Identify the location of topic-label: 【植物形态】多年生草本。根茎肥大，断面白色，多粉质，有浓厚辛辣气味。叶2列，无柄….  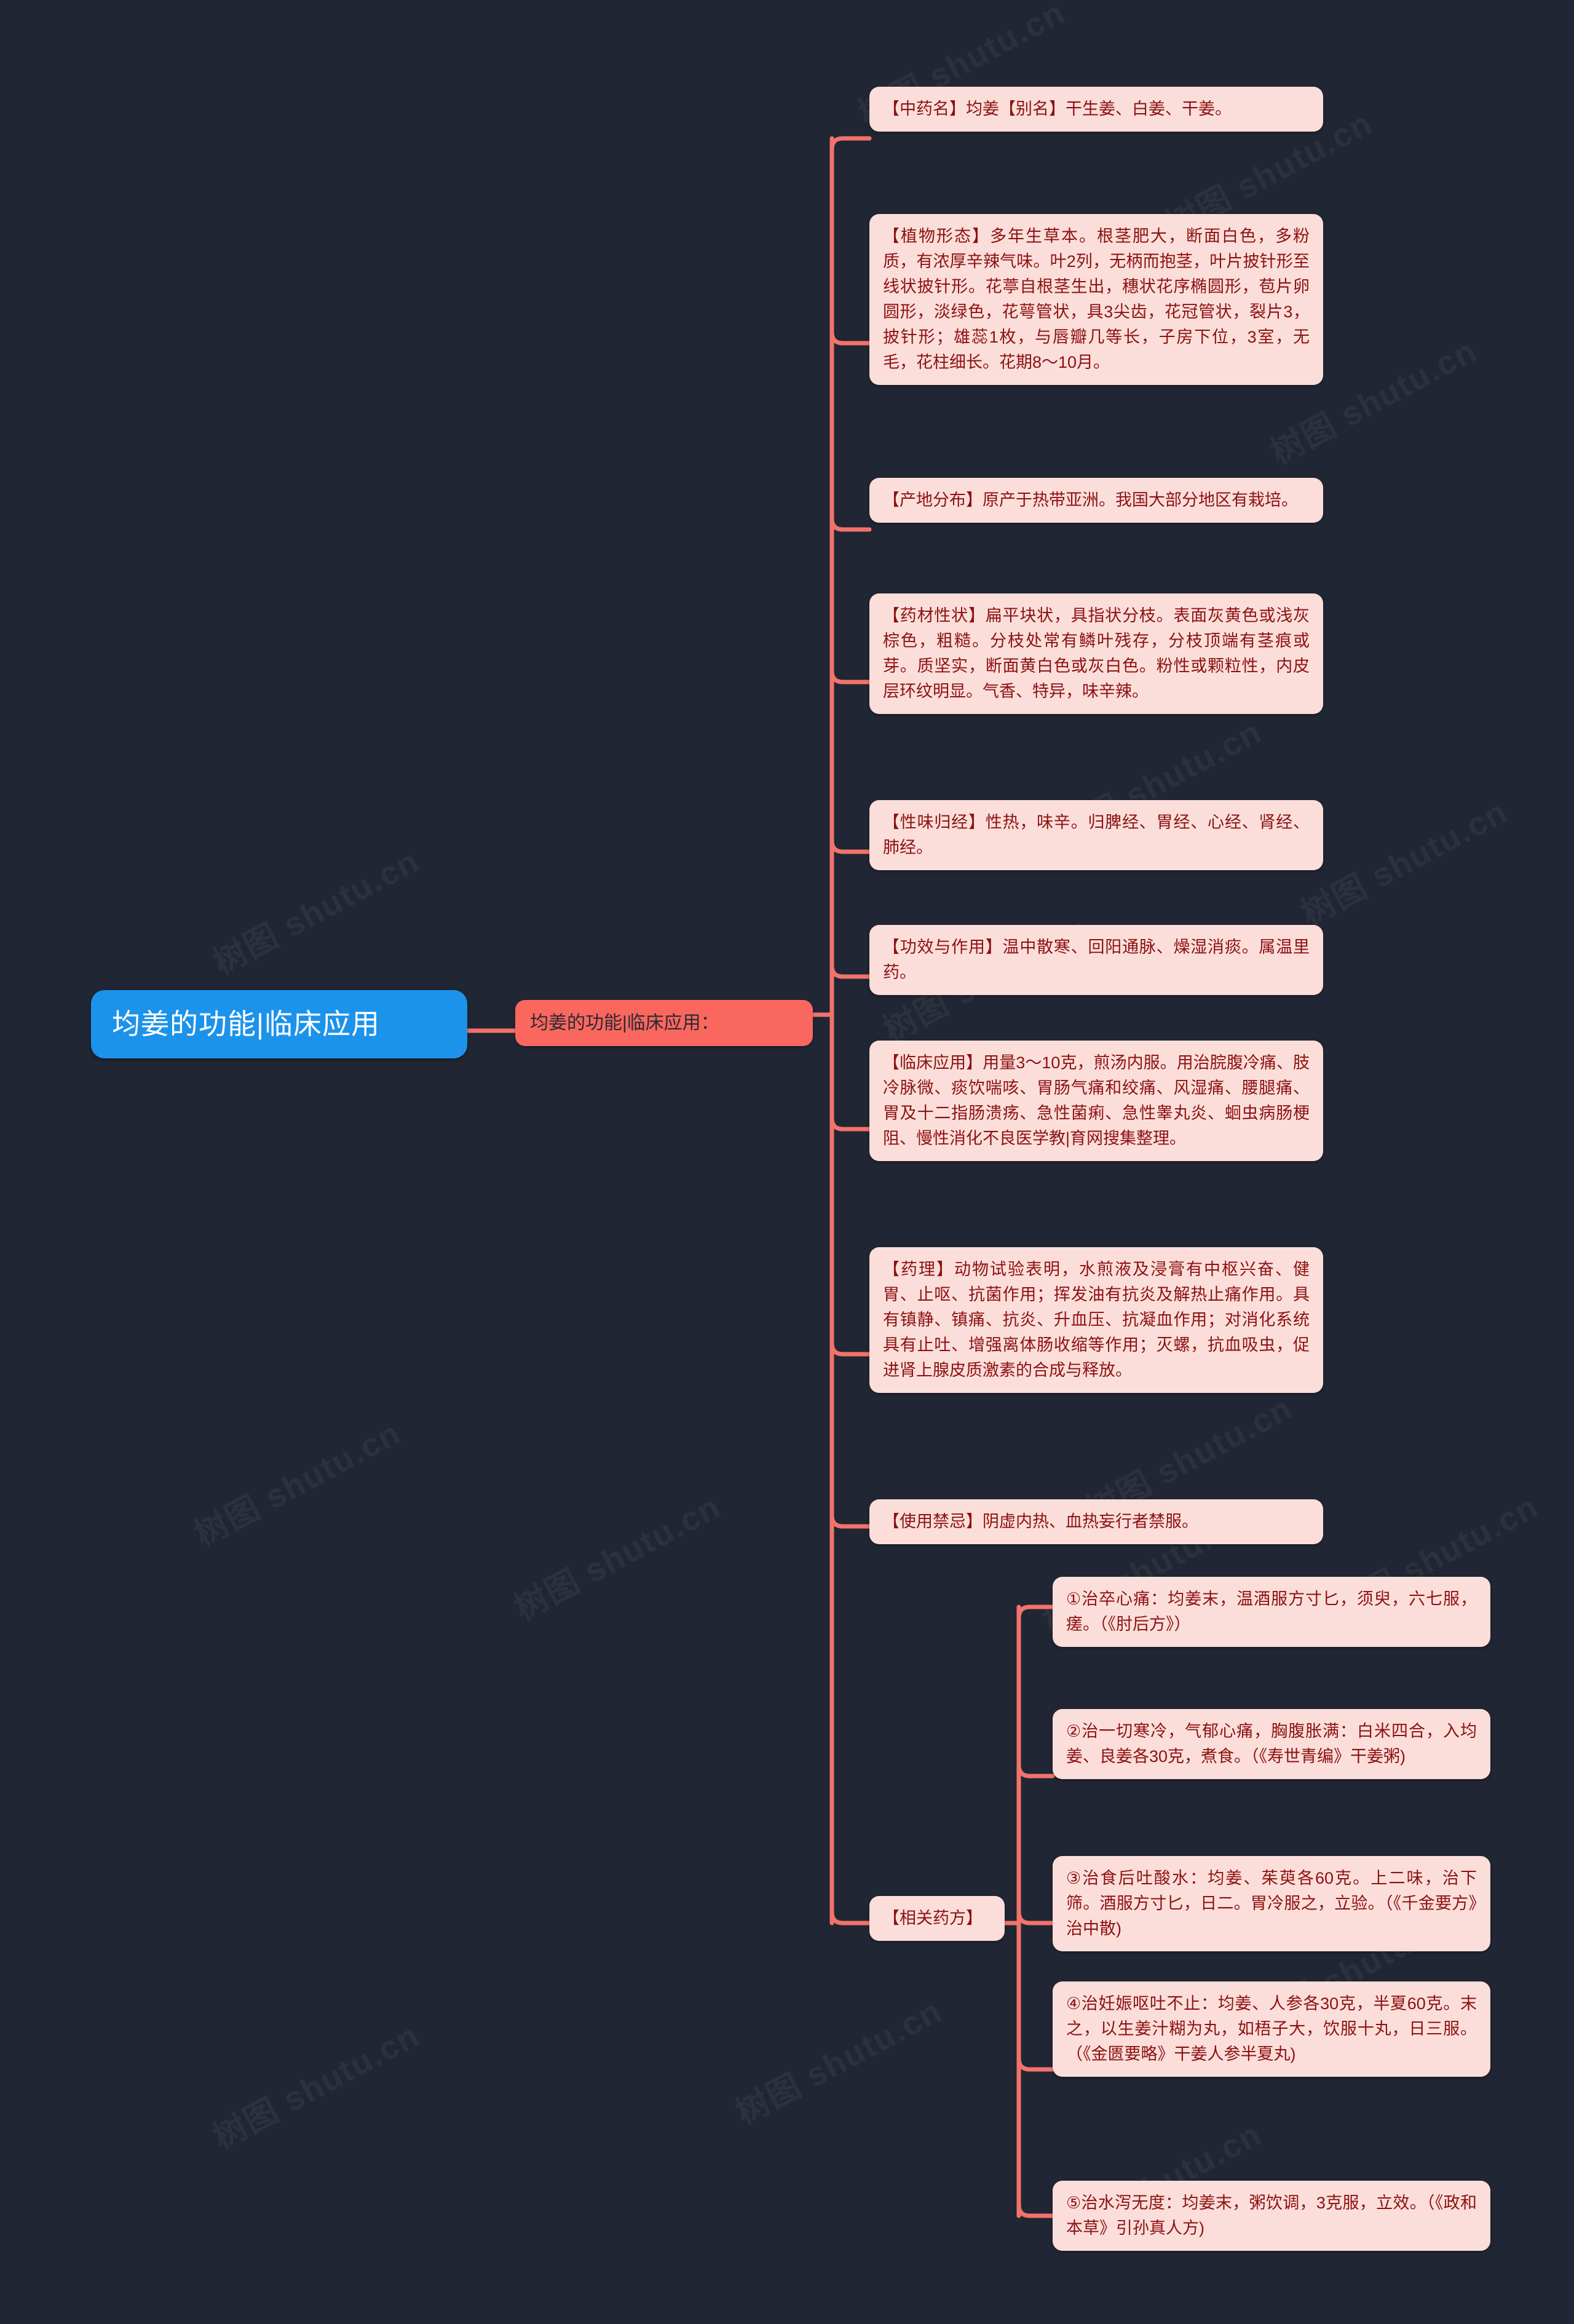
(1096, 300).